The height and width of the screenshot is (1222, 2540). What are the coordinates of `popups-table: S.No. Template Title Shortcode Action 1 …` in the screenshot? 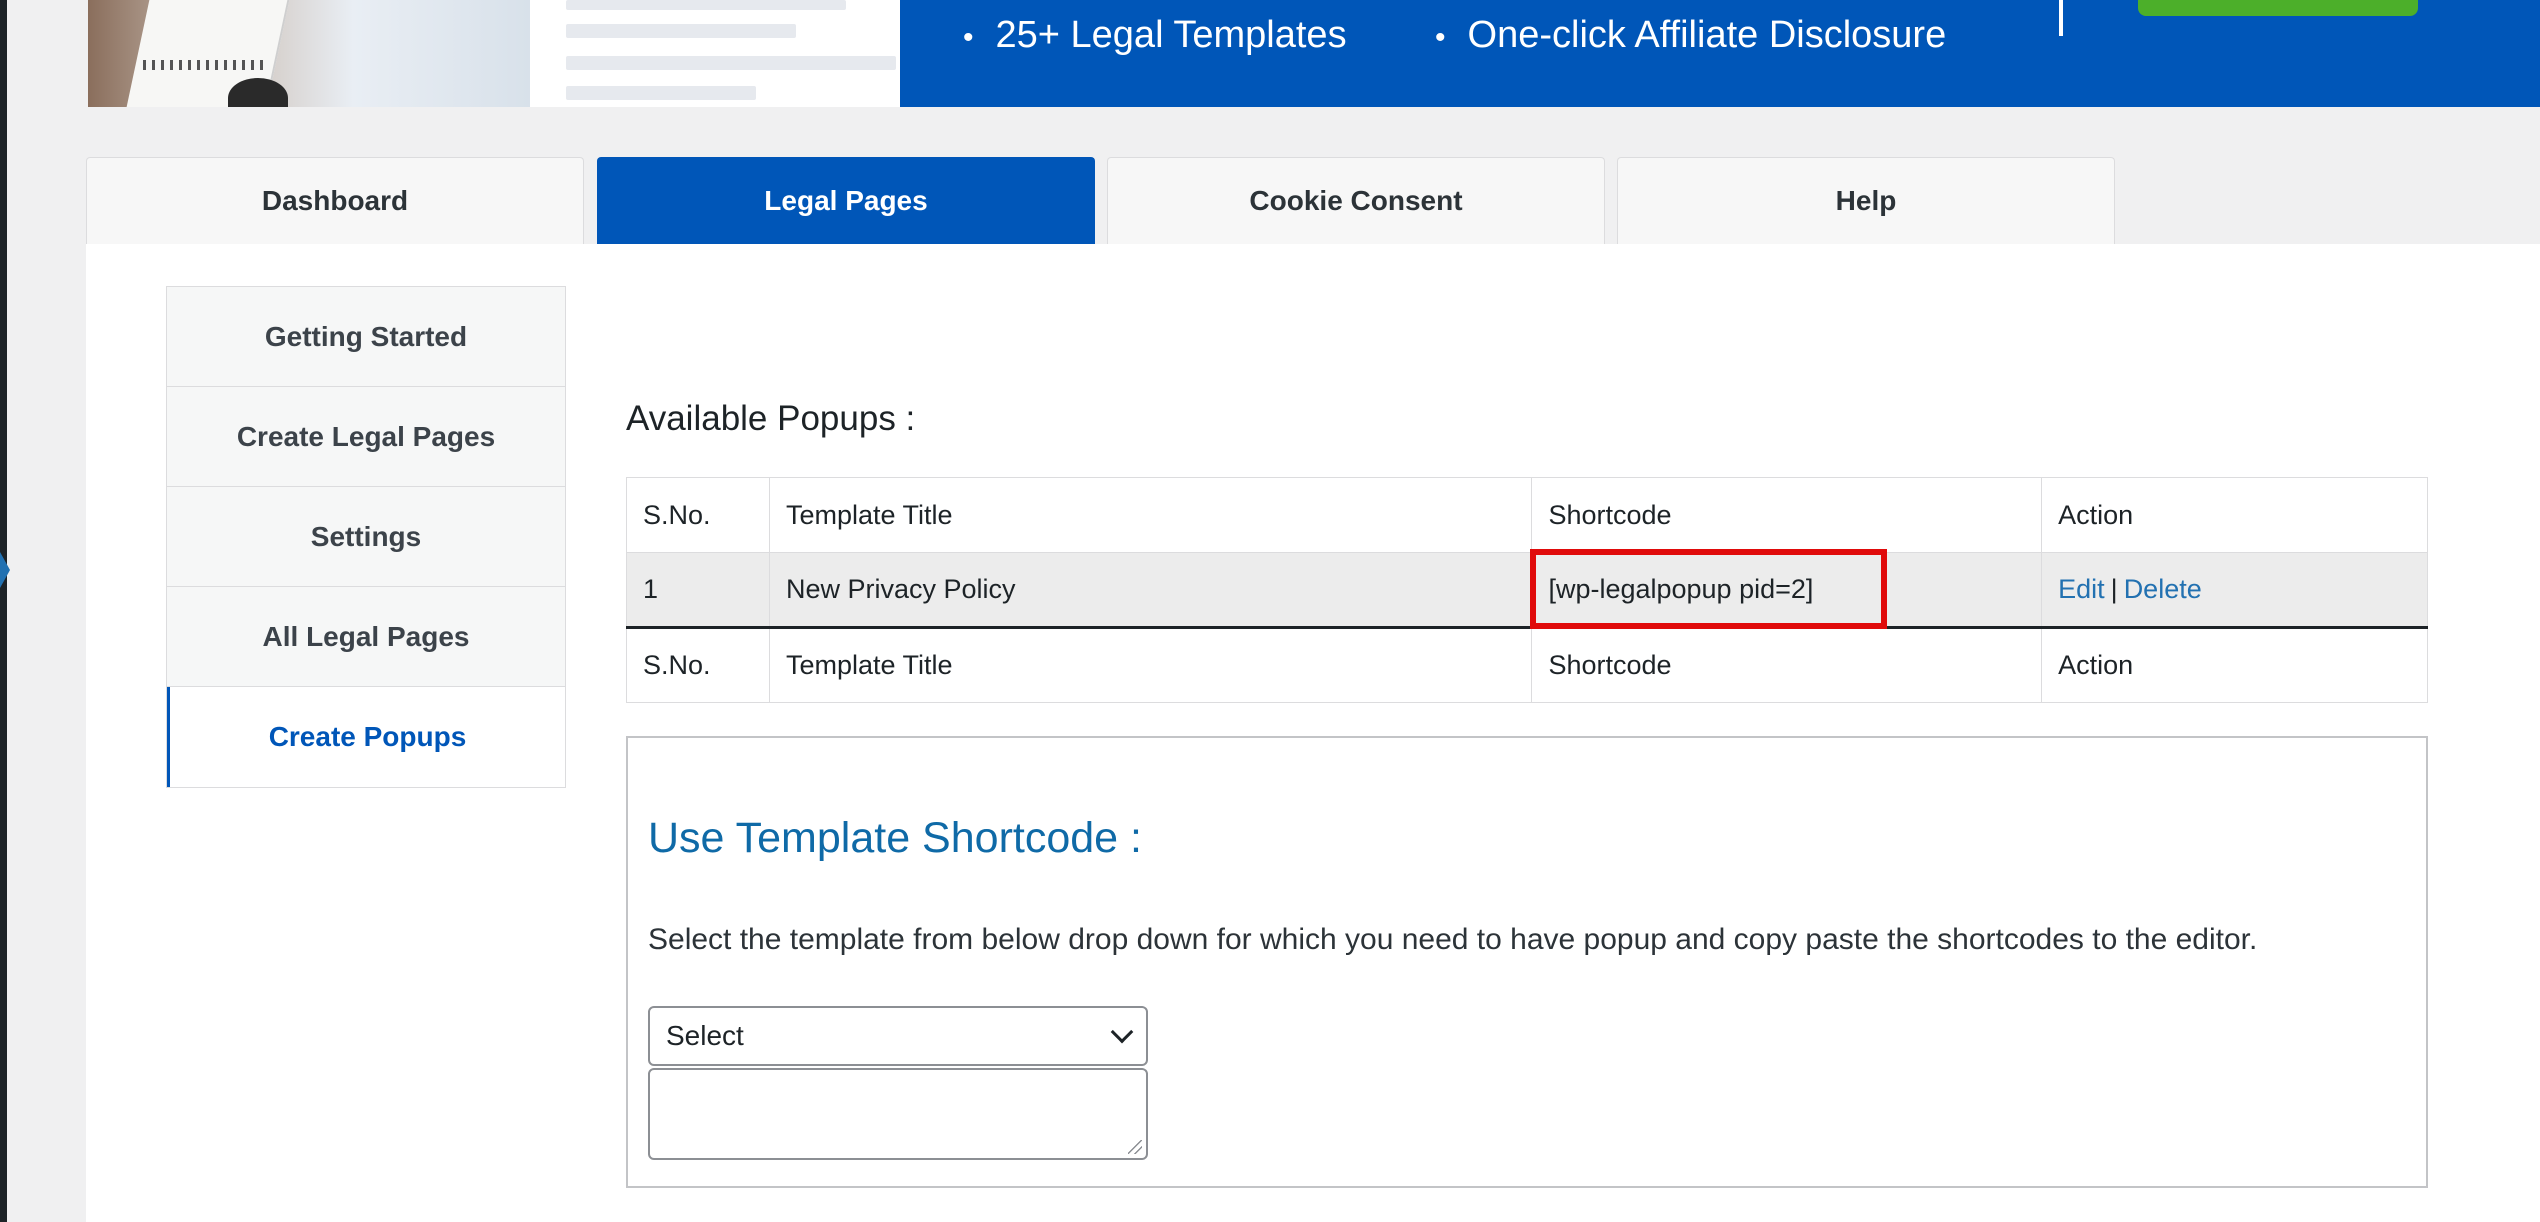 It's located at (1527, 590).